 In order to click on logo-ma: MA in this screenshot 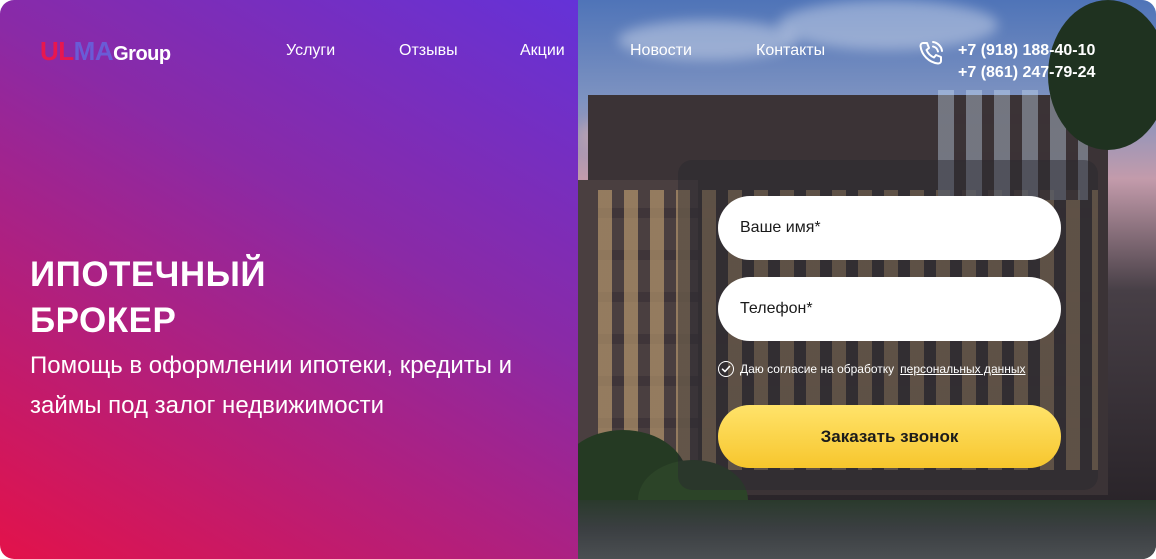, I will do `click(93, 51)`.